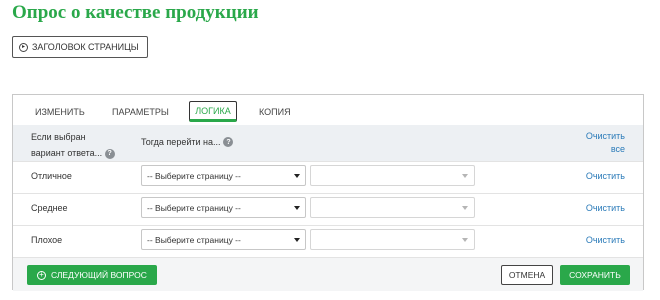 The image size is (660, 300). What do you see at coordinates (58, 137) in the screenshot?
I see `if-selected-line1: Если выбран` at bounding box center [58, 137].